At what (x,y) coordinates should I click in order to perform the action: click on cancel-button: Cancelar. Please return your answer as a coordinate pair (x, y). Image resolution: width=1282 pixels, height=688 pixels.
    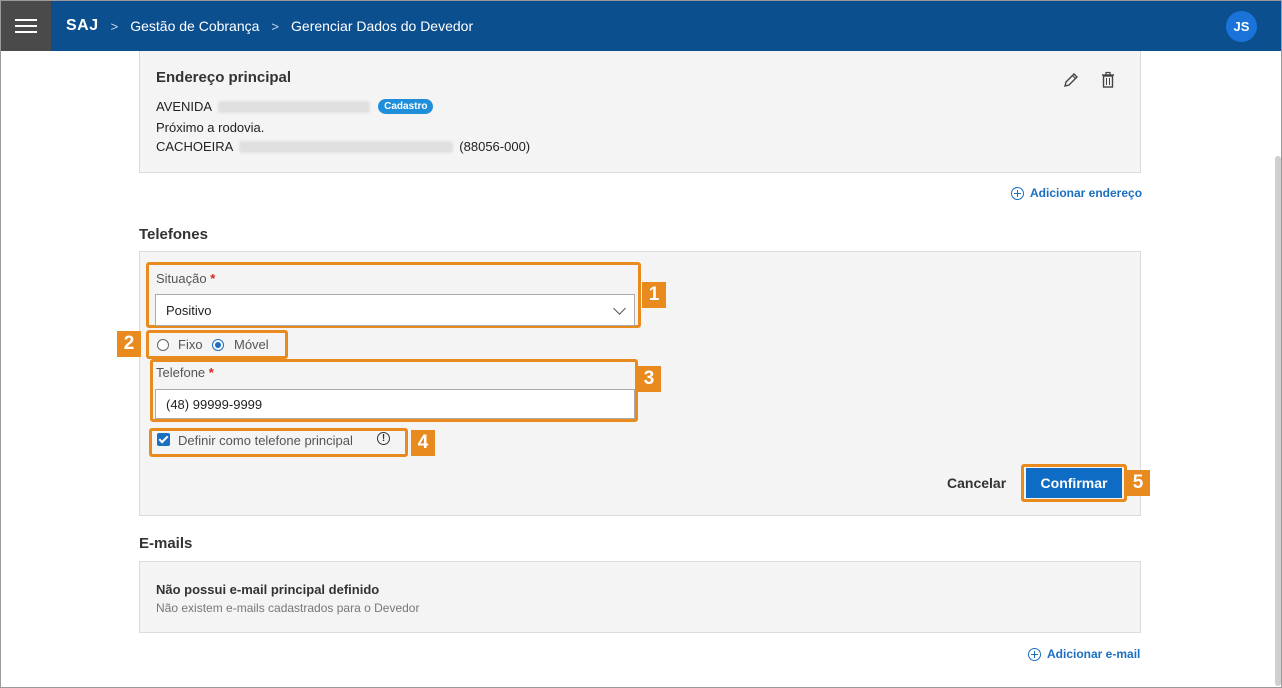
    Looking at the image, I should click on (976, 483).